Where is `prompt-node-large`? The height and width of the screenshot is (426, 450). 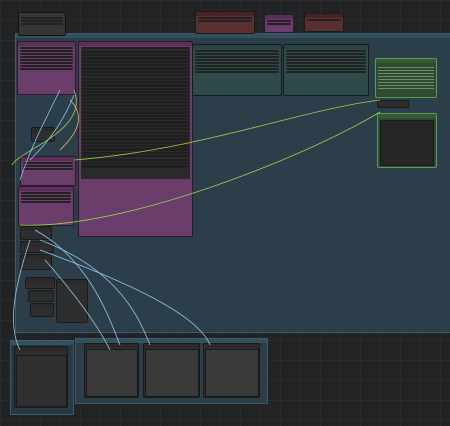 prompt-node-large is located at coordinates (135, 139).